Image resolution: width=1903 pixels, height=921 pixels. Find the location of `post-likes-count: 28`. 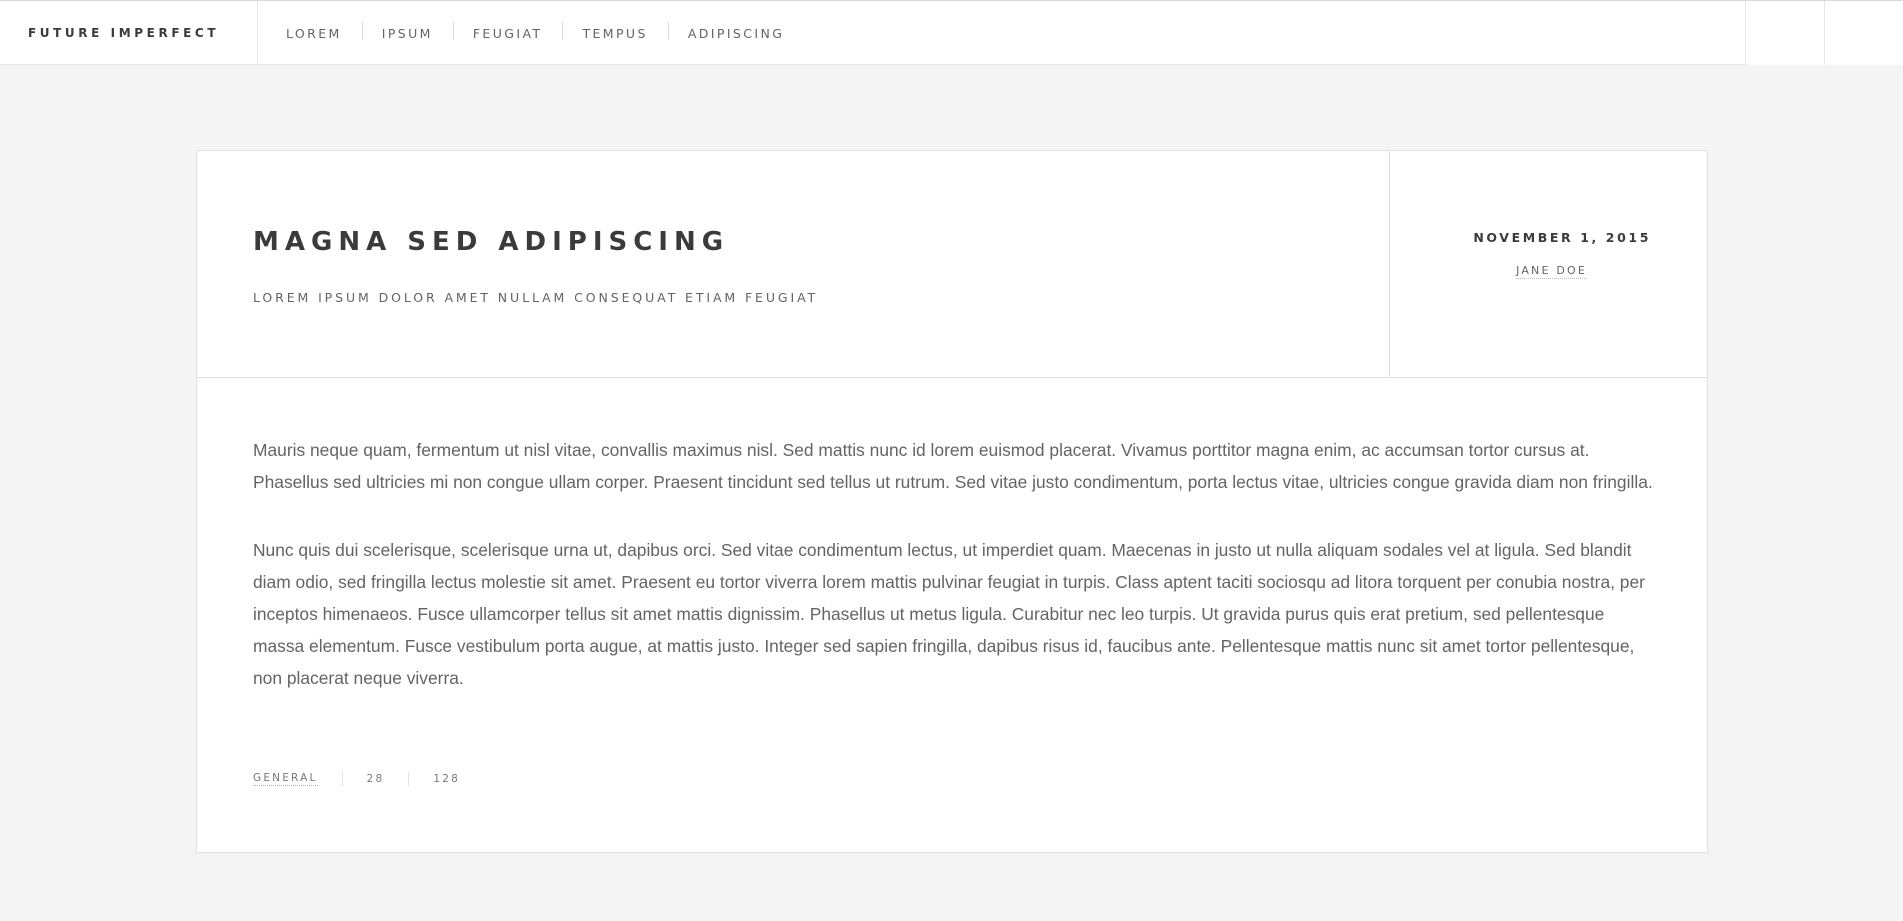

post-likes-count: 28 is located at coordinates (376, 779).